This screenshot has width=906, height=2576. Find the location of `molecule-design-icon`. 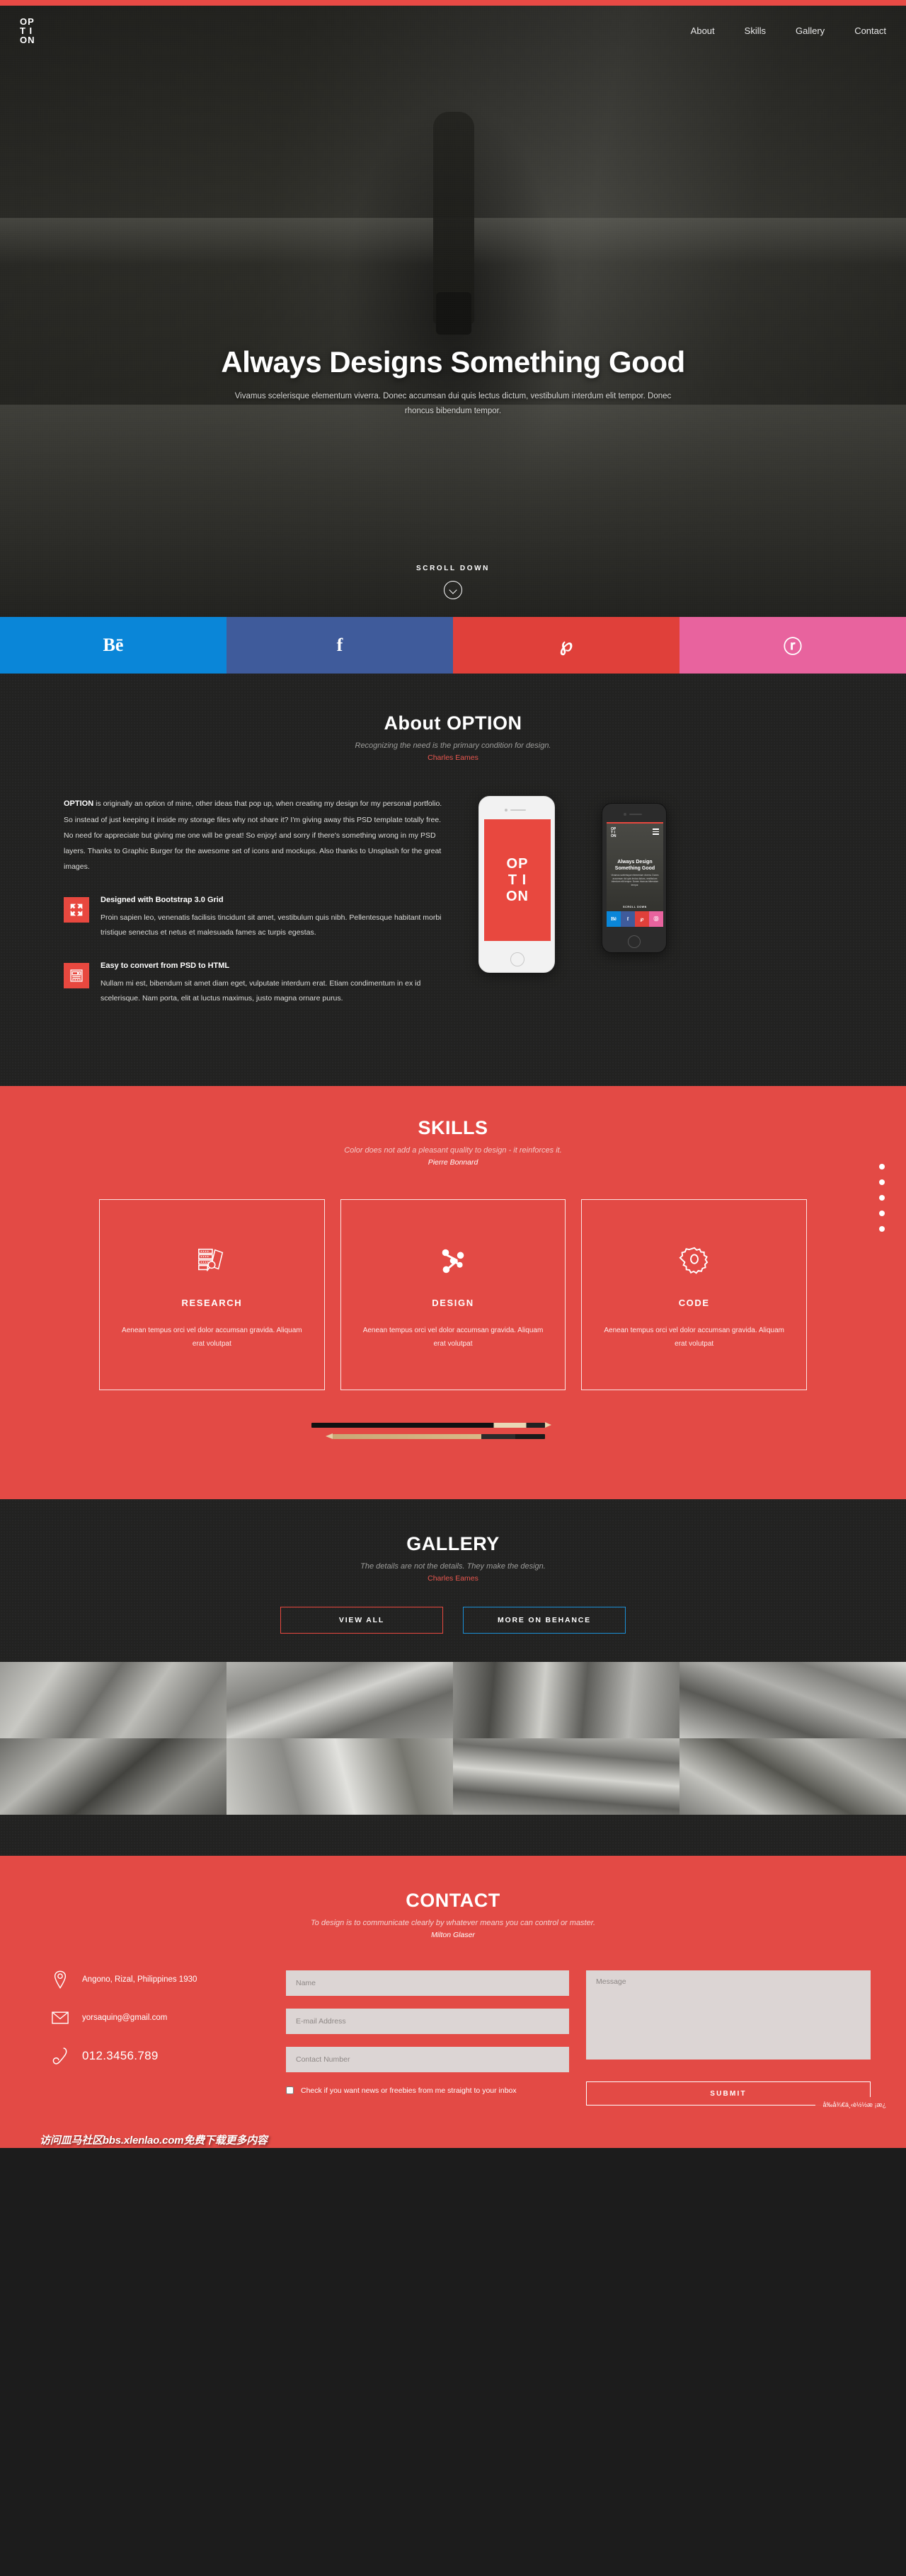

molecule-design-icon is located at coordinates (453, 1261).